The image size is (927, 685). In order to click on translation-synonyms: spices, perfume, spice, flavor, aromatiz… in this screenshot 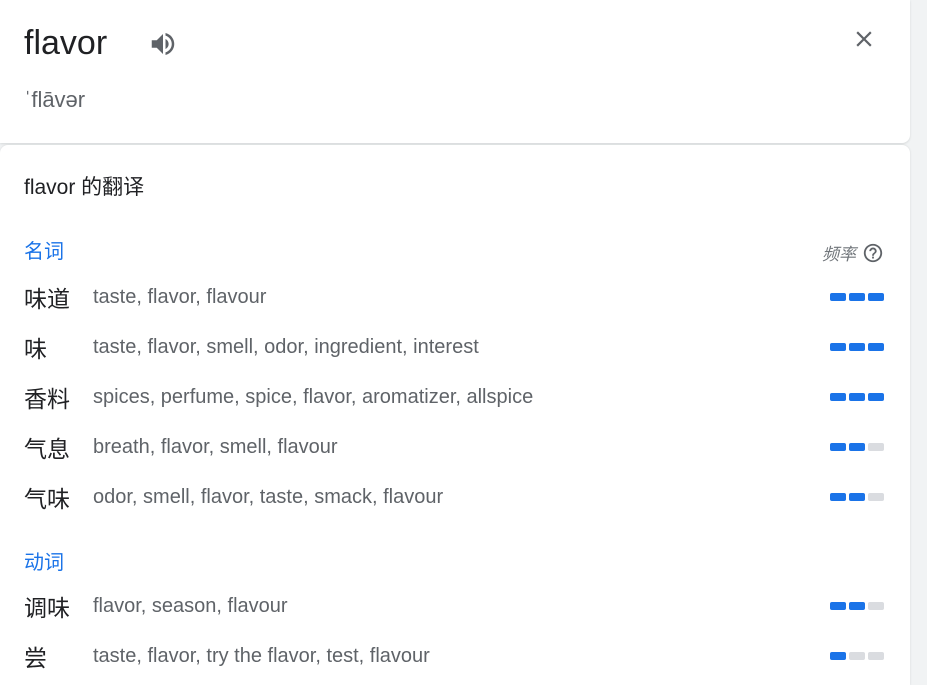, I will do `click(313, 396)`.